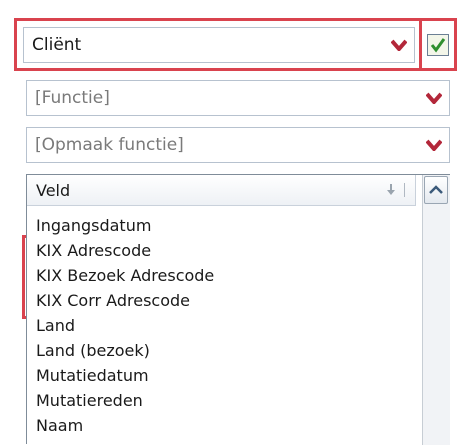 The image size is (460, 445). What do you see at coordinates (125, 425) in the screenshot?
I see `list-item: Naam` at bounding box center [125, 425].